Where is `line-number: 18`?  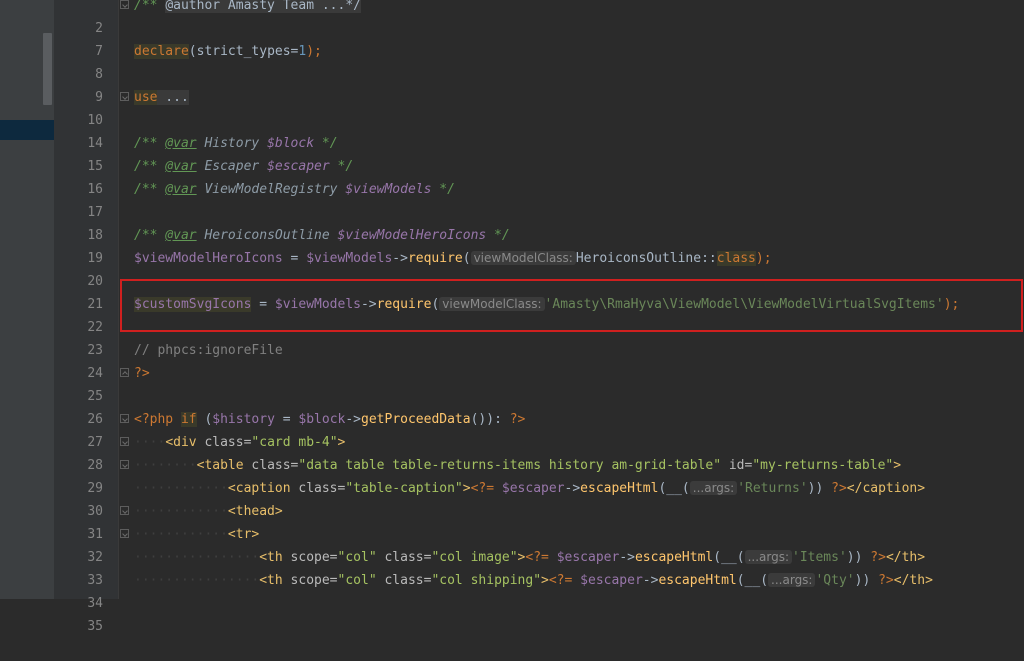
line-number: 18 is located at coordinates (95, 235).